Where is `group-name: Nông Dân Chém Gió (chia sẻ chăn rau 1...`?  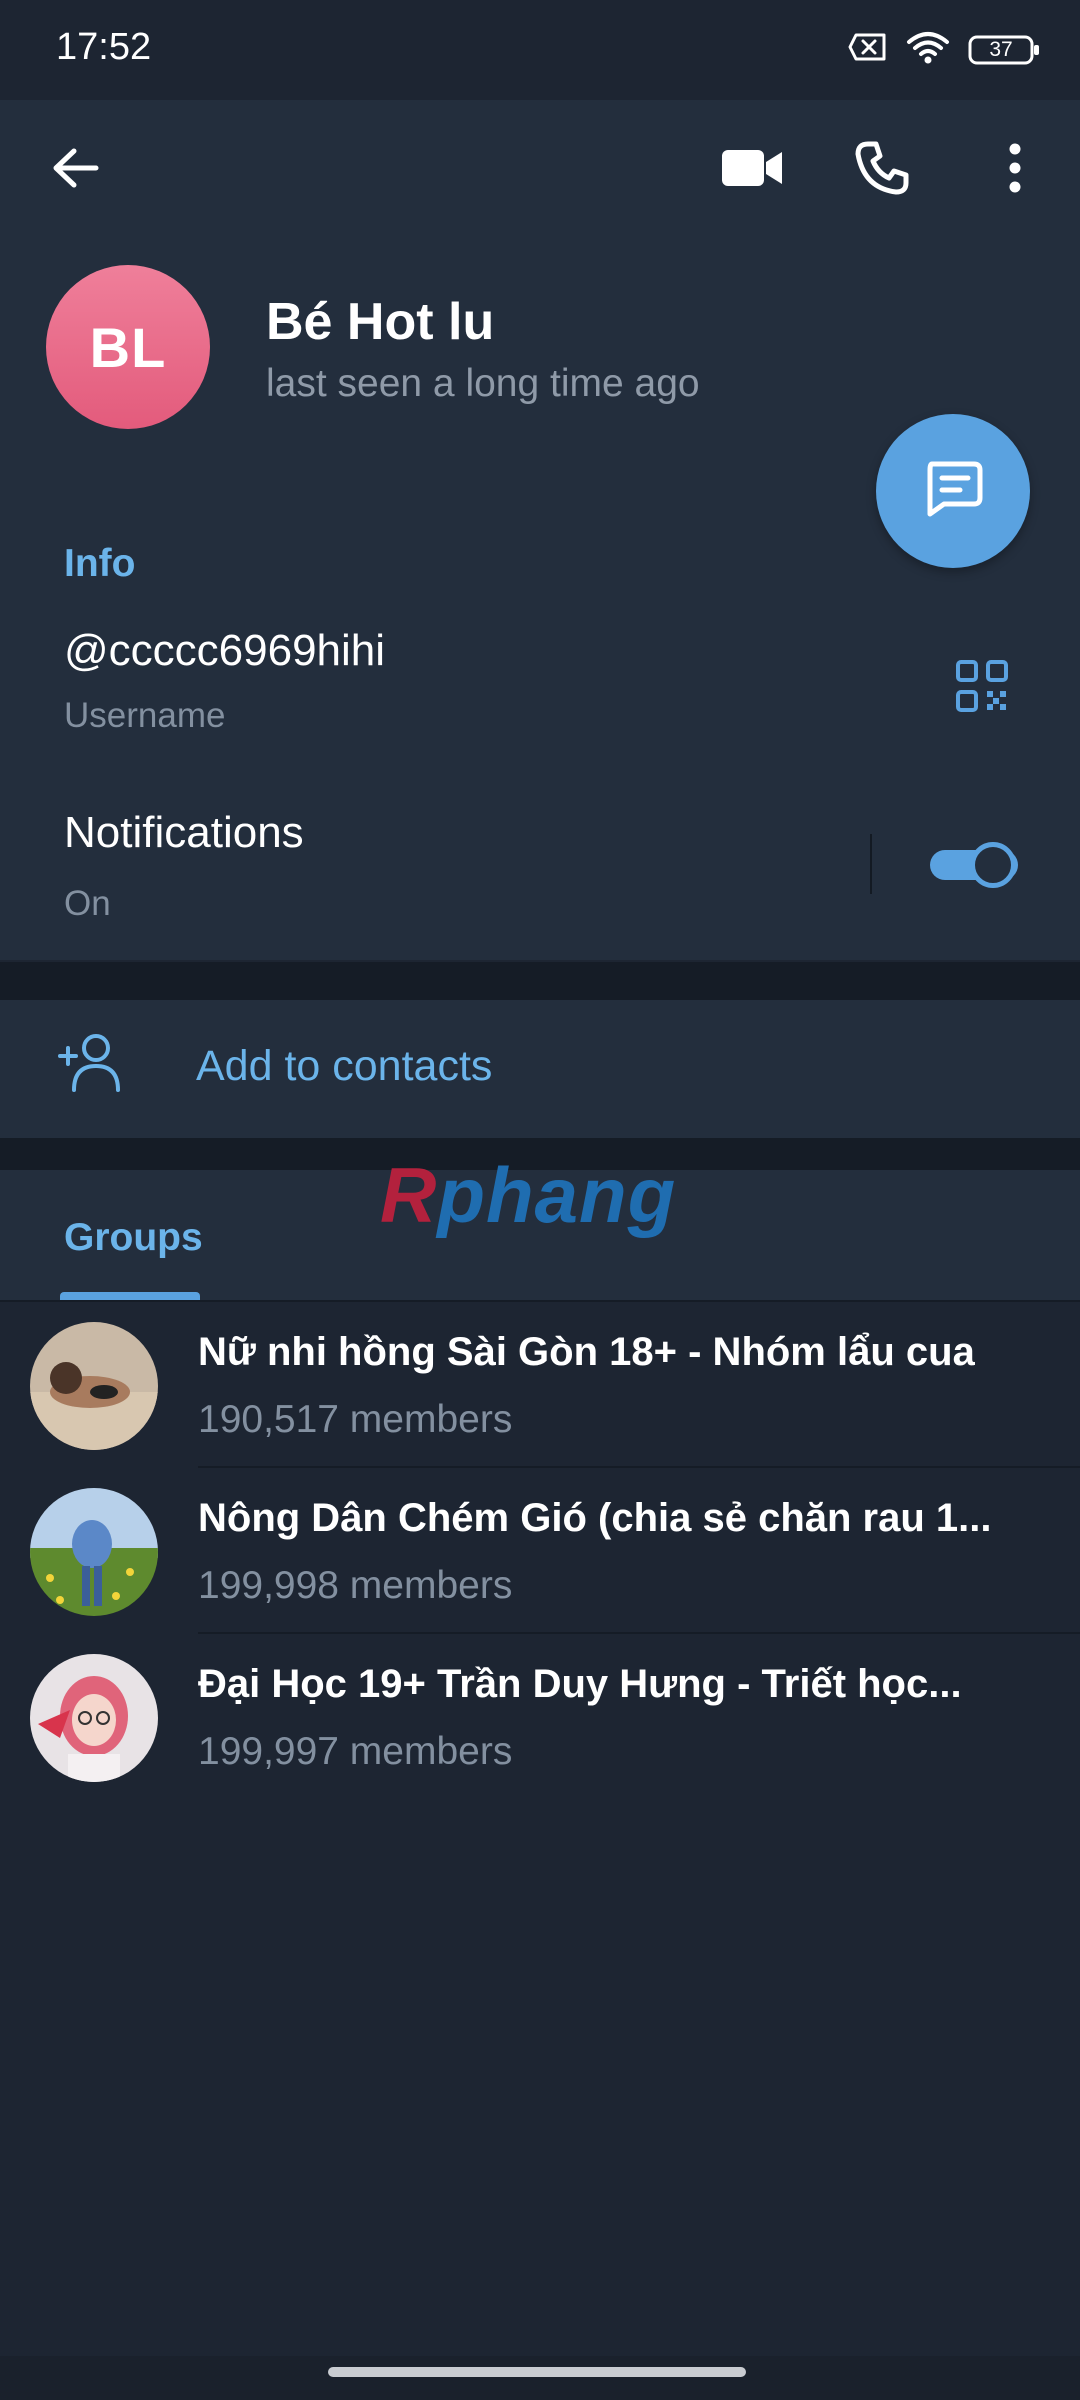
group-name: Nông Dân Chém Gió (chia sẻ chăn rau 1... is located at coordinates (595, 1518).